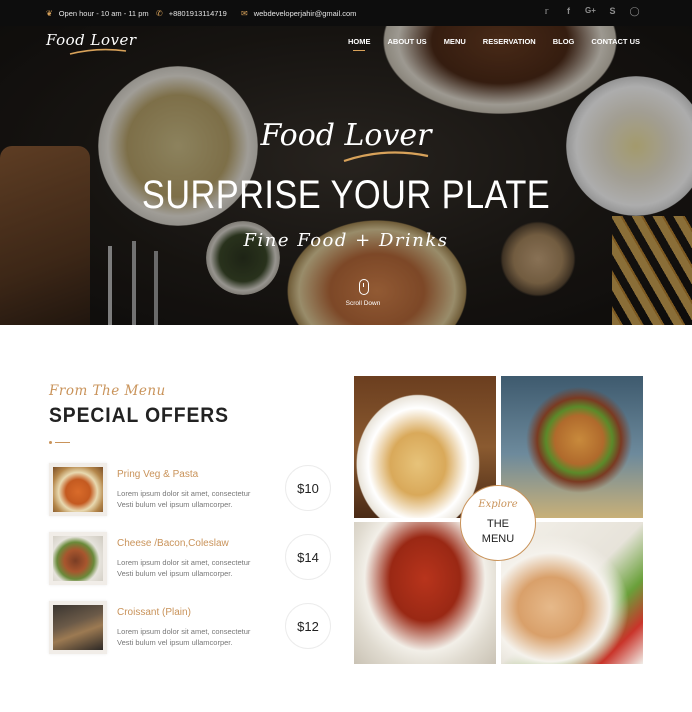  Describe the element at coordinates (568, 11) in the screenshot. I see `facebook-icon: f` at that location.